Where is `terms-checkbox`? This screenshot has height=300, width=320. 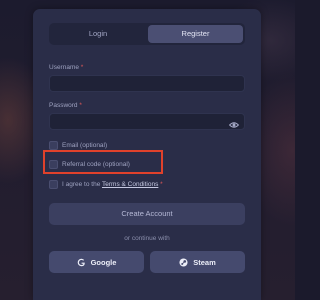
terms-checkbox is located at coordinates (53, 184).